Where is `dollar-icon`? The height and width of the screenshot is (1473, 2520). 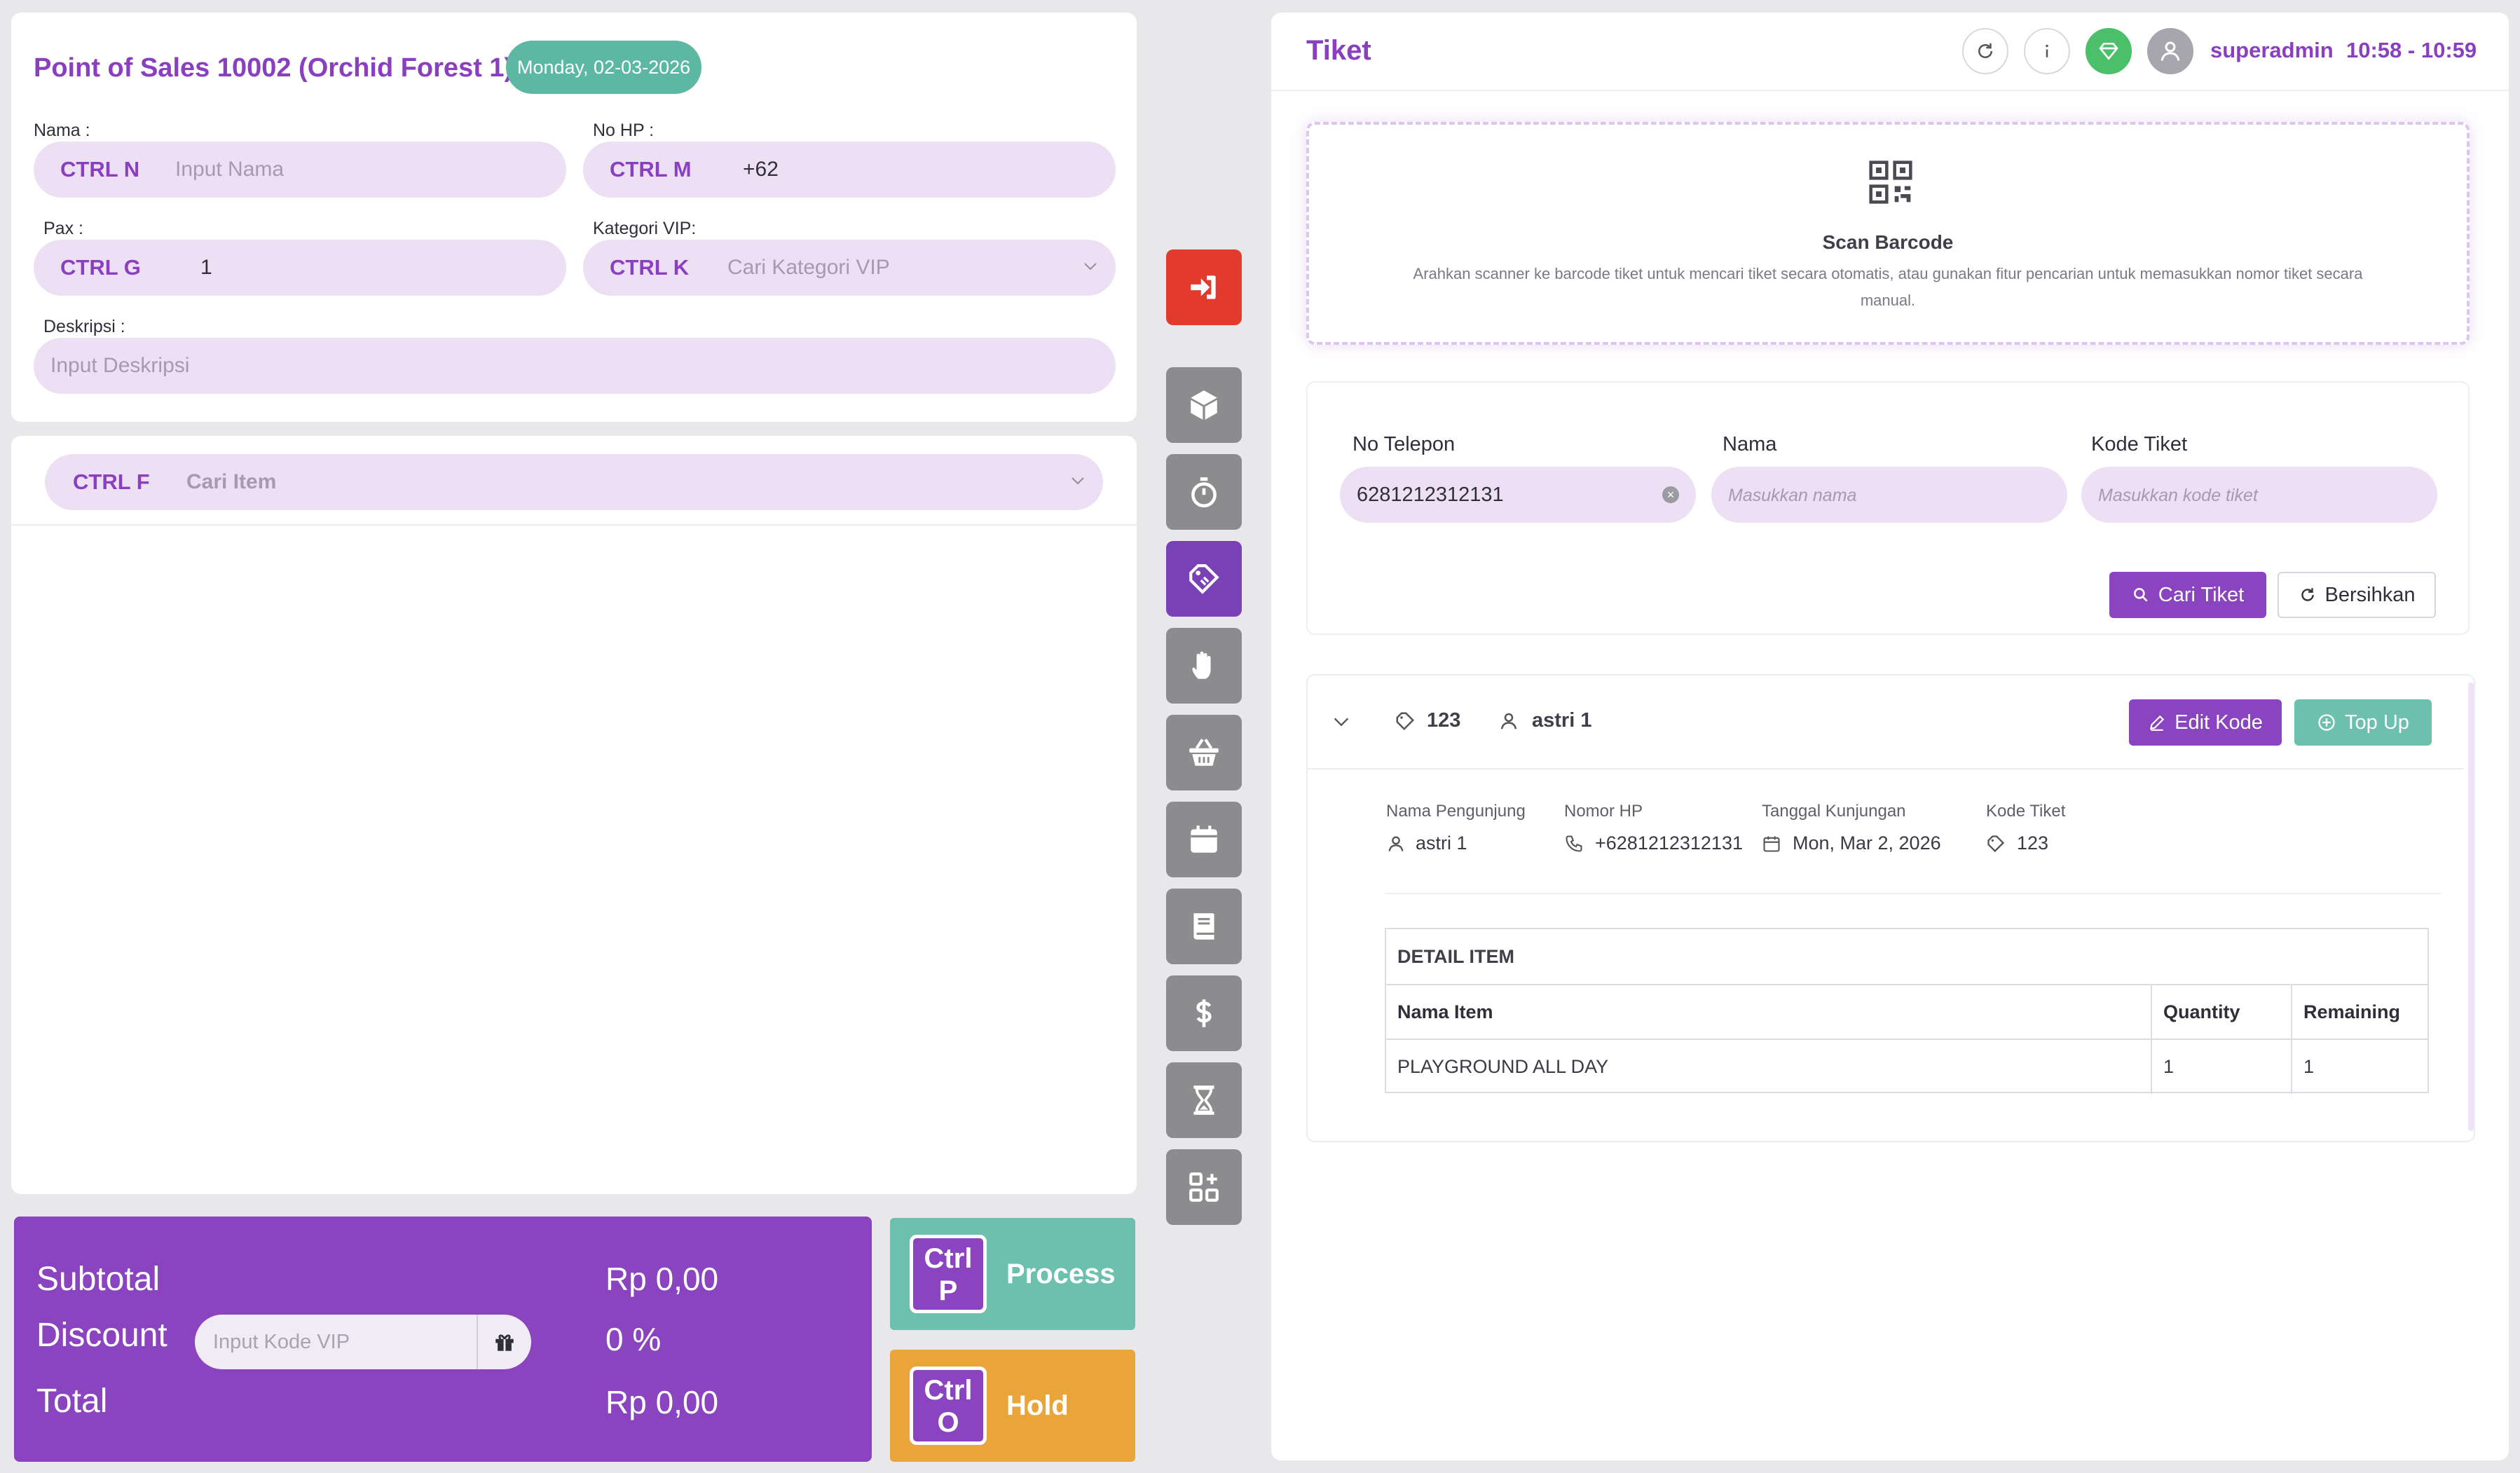 dollar-icon is located at coordinates (1204, 1013).